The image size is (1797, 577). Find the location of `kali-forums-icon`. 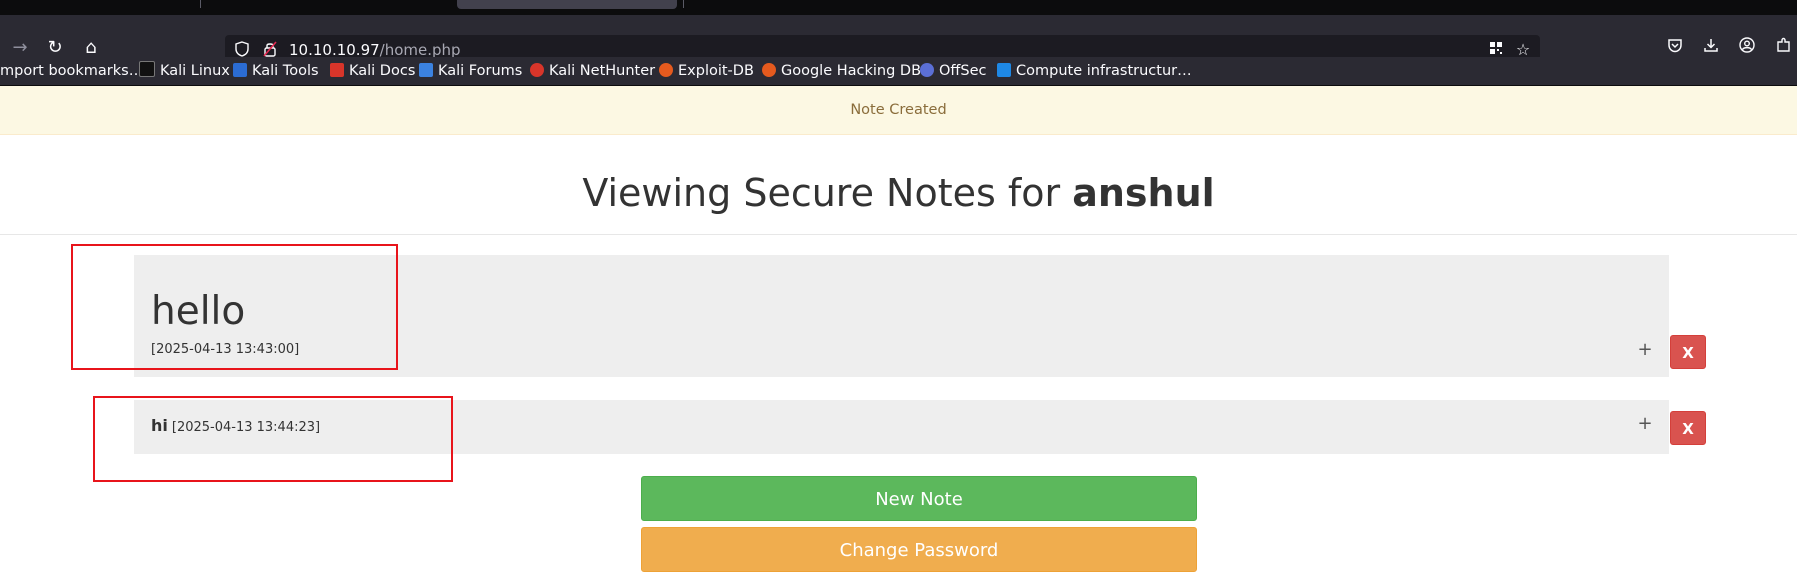

kali-forums-icon is located at coordinates (426, 70).